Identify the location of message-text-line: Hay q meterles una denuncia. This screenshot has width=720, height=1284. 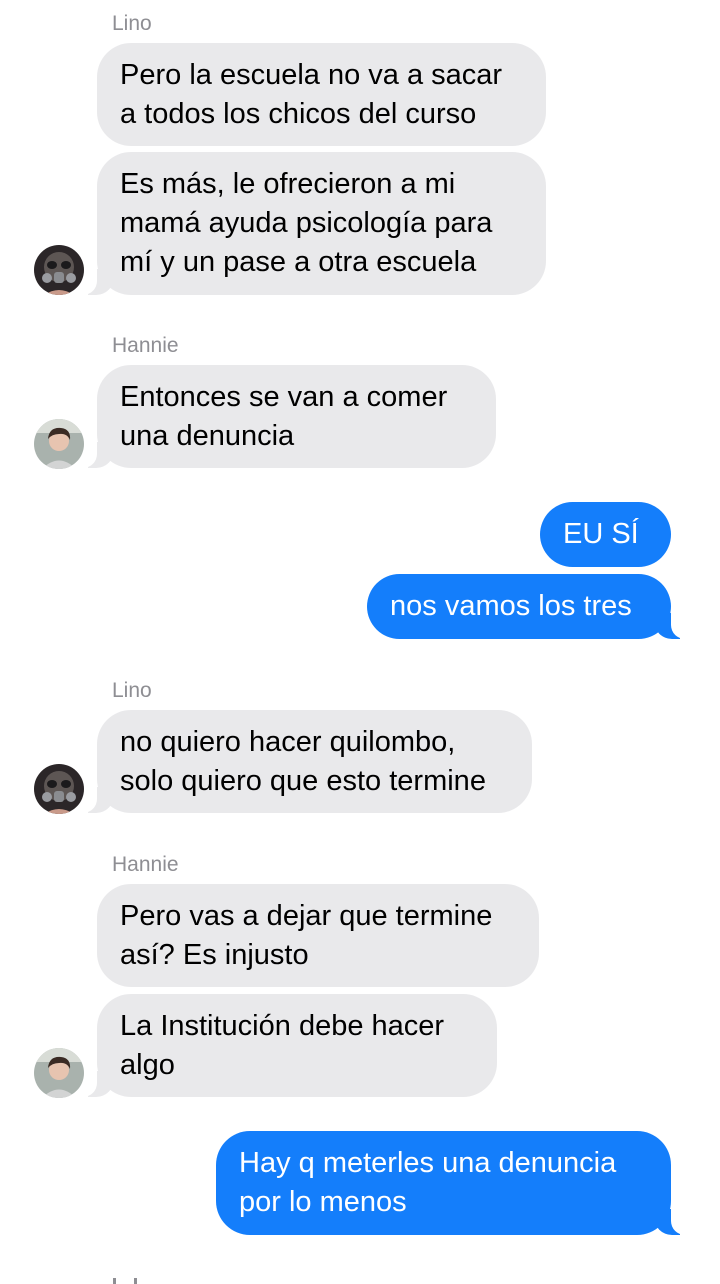
(428, 1163).